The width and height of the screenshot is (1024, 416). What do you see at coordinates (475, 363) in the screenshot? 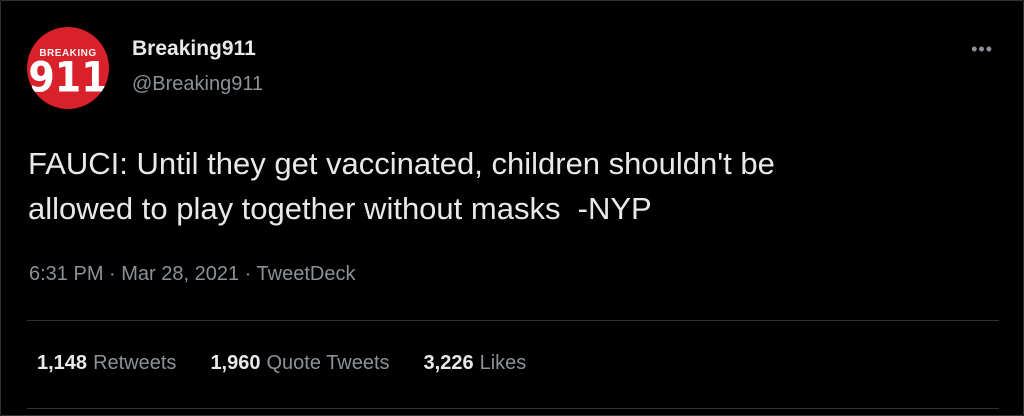
I see `likes-stat: 3,226 Likes` at bounding box center [475, 363].